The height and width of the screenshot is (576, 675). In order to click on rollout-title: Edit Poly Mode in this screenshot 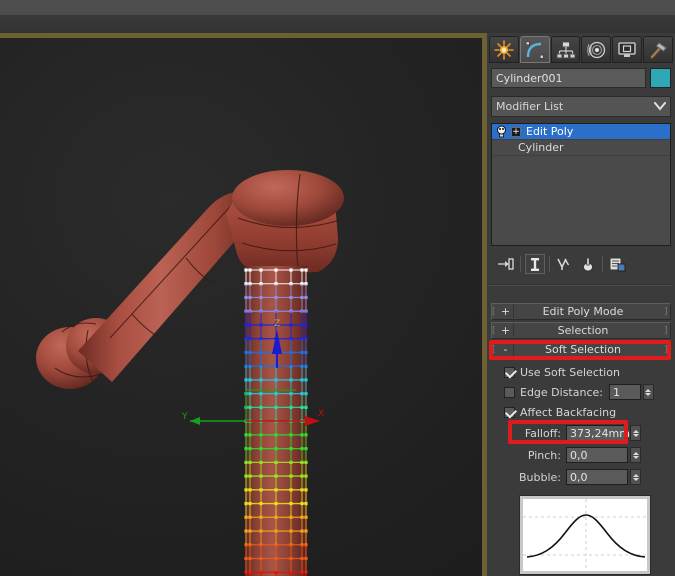, I will do `click(583, 311)`.